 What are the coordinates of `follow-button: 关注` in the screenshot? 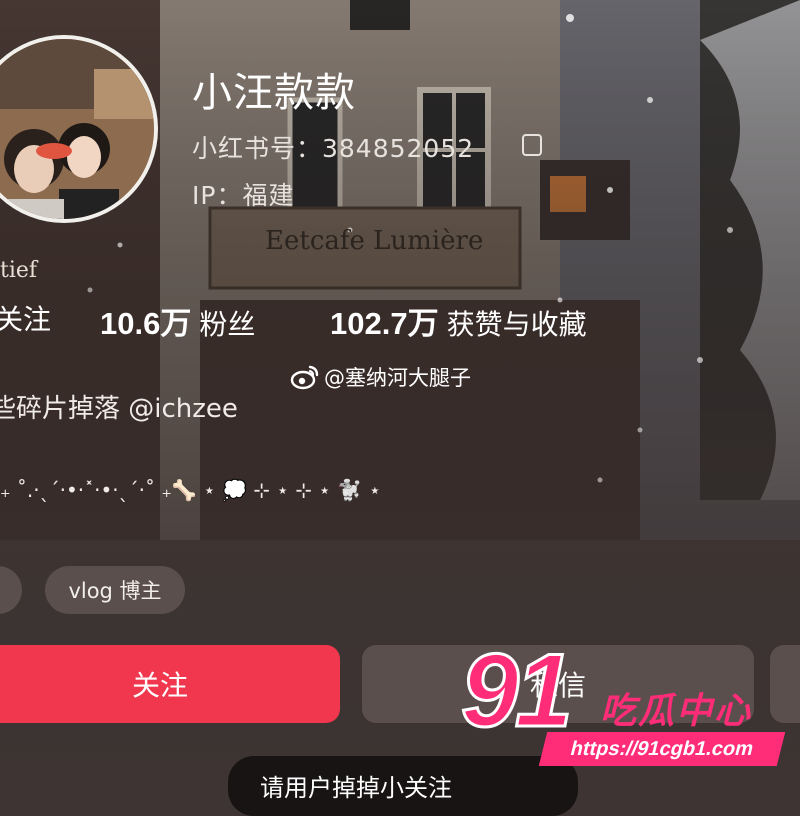 It's located at (170, 684).